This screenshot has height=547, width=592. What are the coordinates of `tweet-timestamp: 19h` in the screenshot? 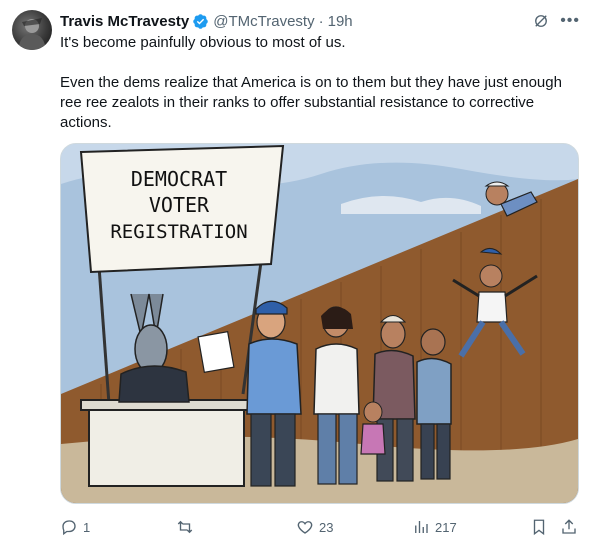 It's located at (340, 21).